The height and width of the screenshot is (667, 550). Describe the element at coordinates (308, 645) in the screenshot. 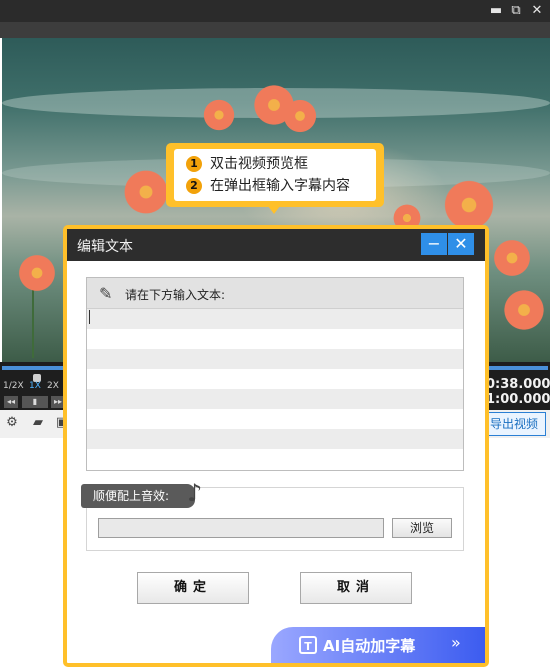

I see `text-tool-icon: T` at that location.